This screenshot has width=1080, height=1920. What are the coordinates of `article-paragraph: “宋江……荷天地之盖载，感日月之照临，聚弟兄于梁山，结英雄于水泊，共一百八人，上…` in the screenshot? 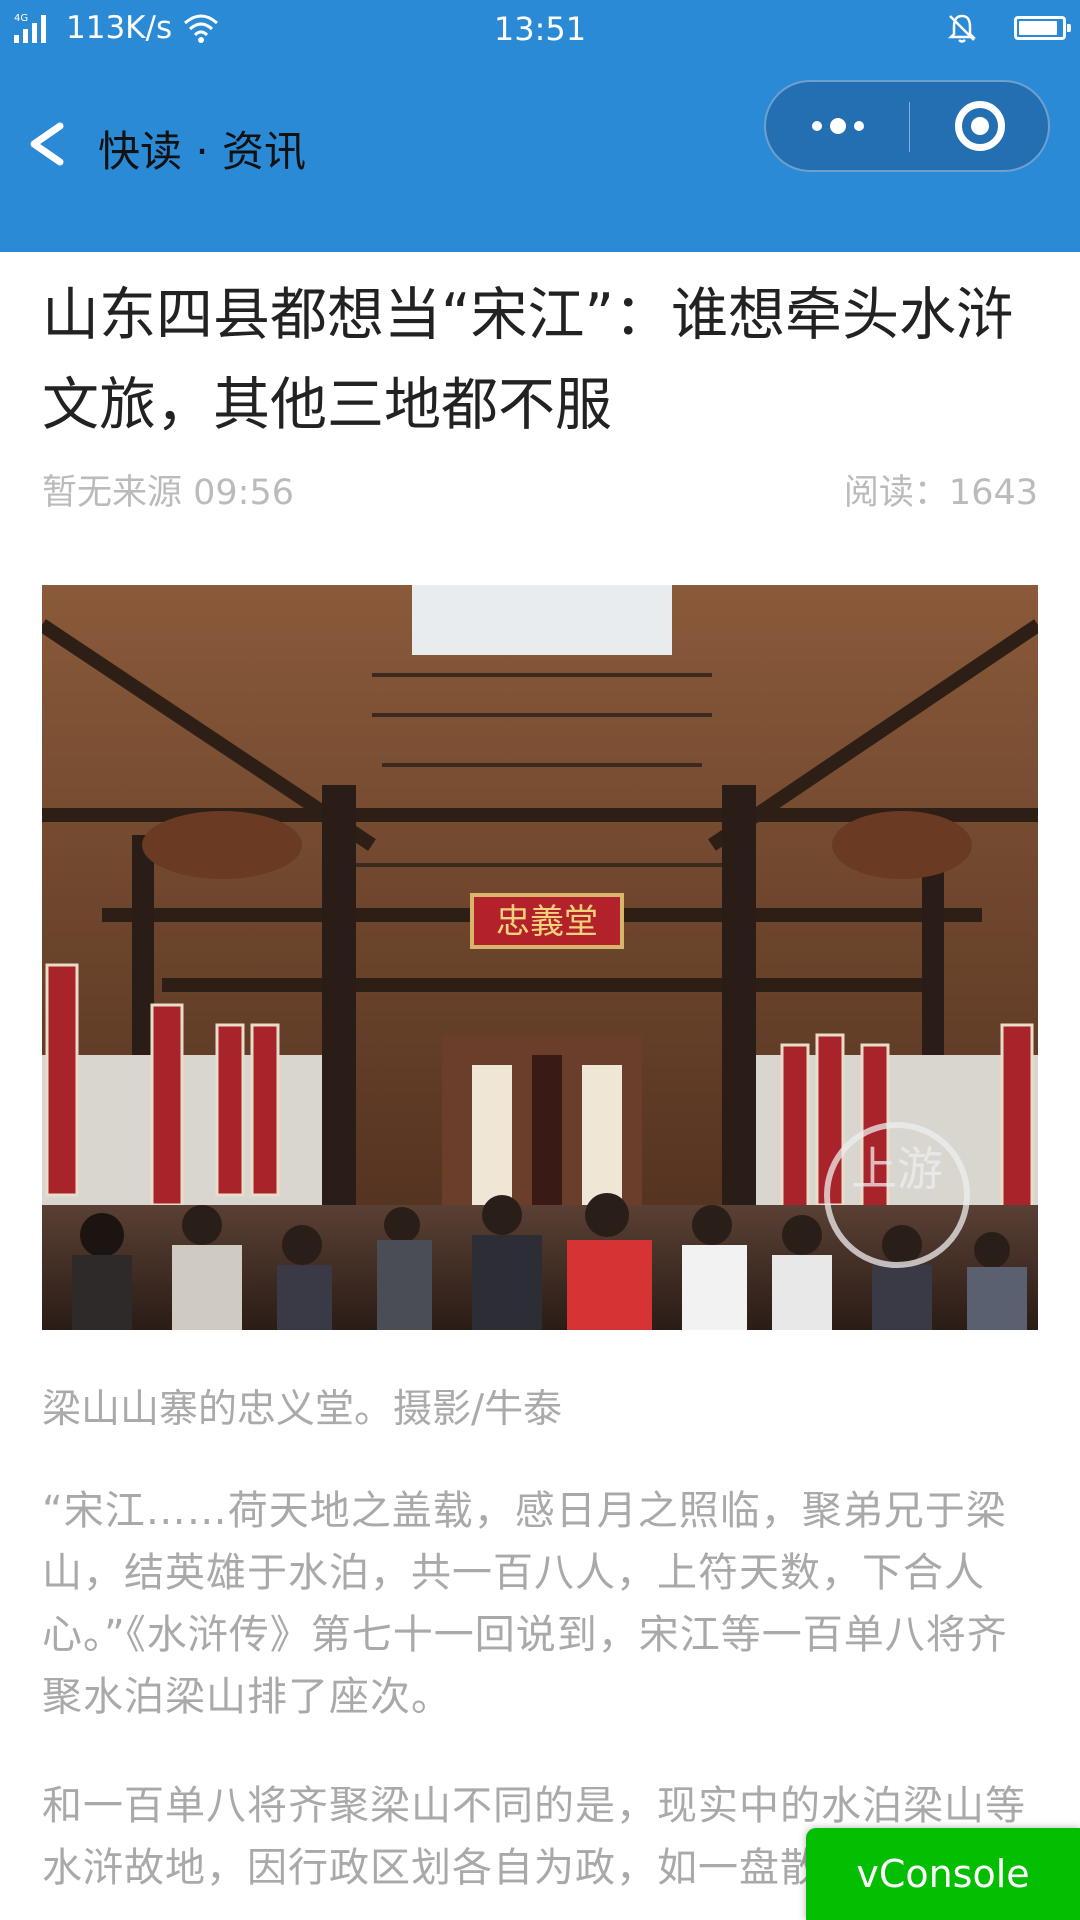 It's located at (525, 1604).